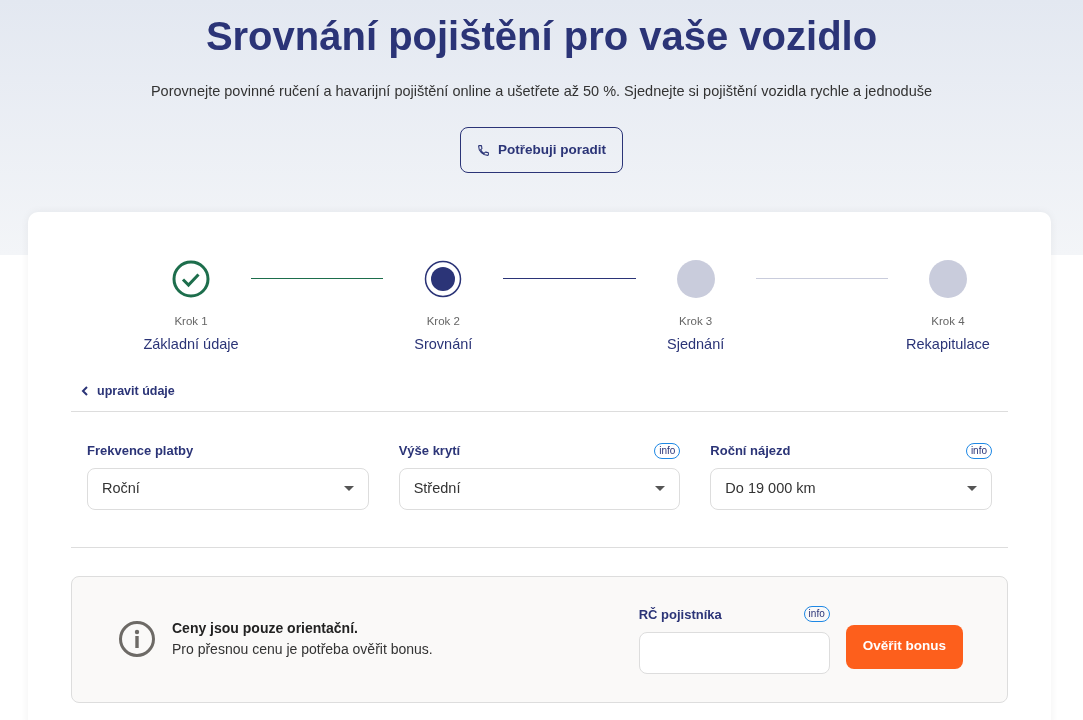  I want to click on field-label: Výše krytí, so click(429, 451).